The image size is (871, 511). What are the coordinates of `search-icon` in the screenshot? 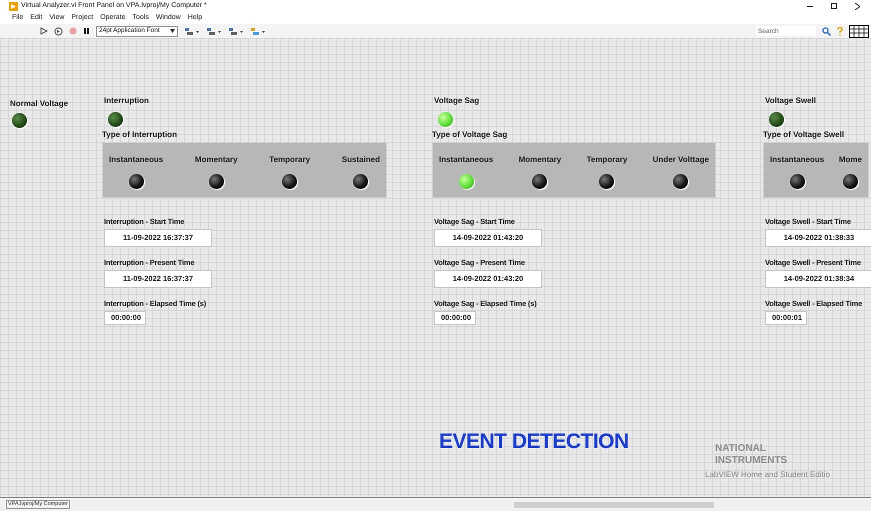 It's located at (826, 31).